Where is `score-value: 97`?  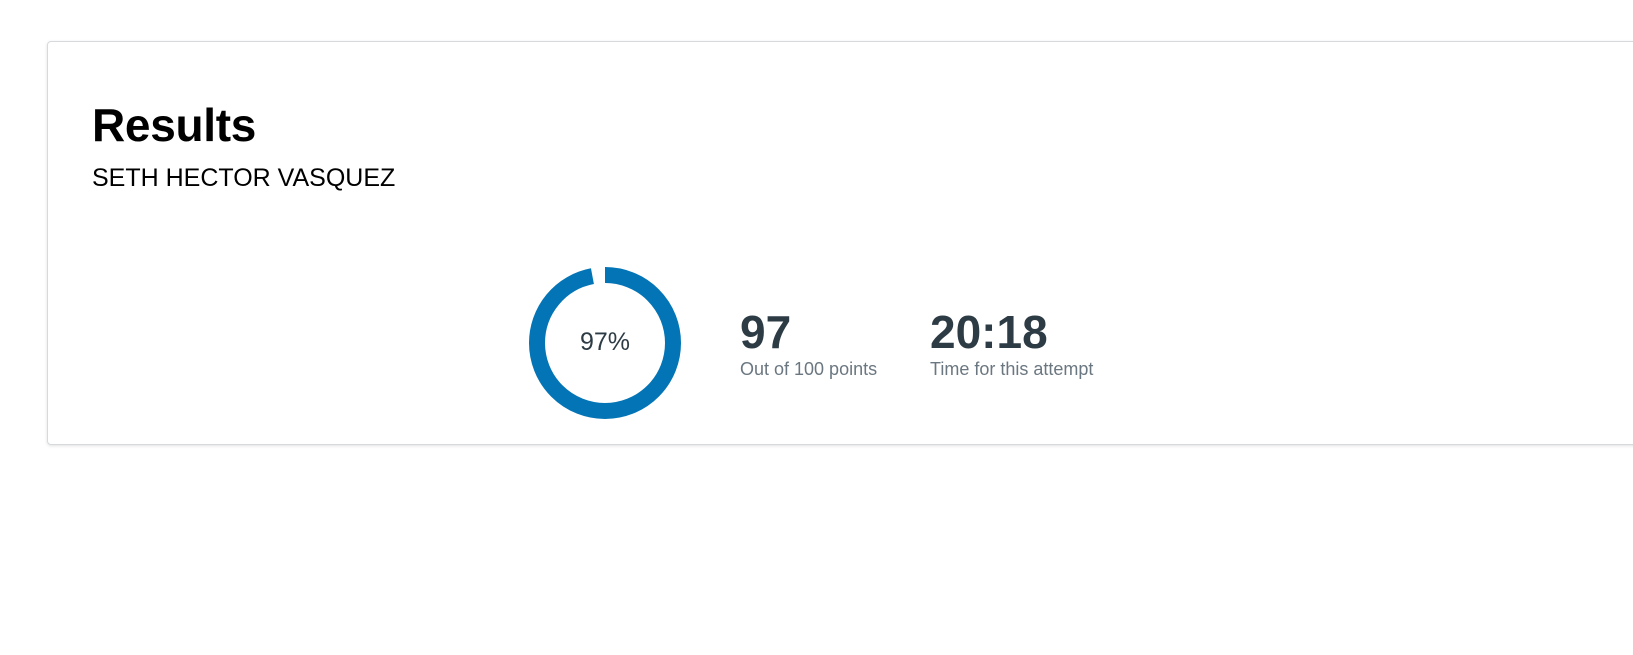 score-value: 97 is located at coordinates (766, 332).